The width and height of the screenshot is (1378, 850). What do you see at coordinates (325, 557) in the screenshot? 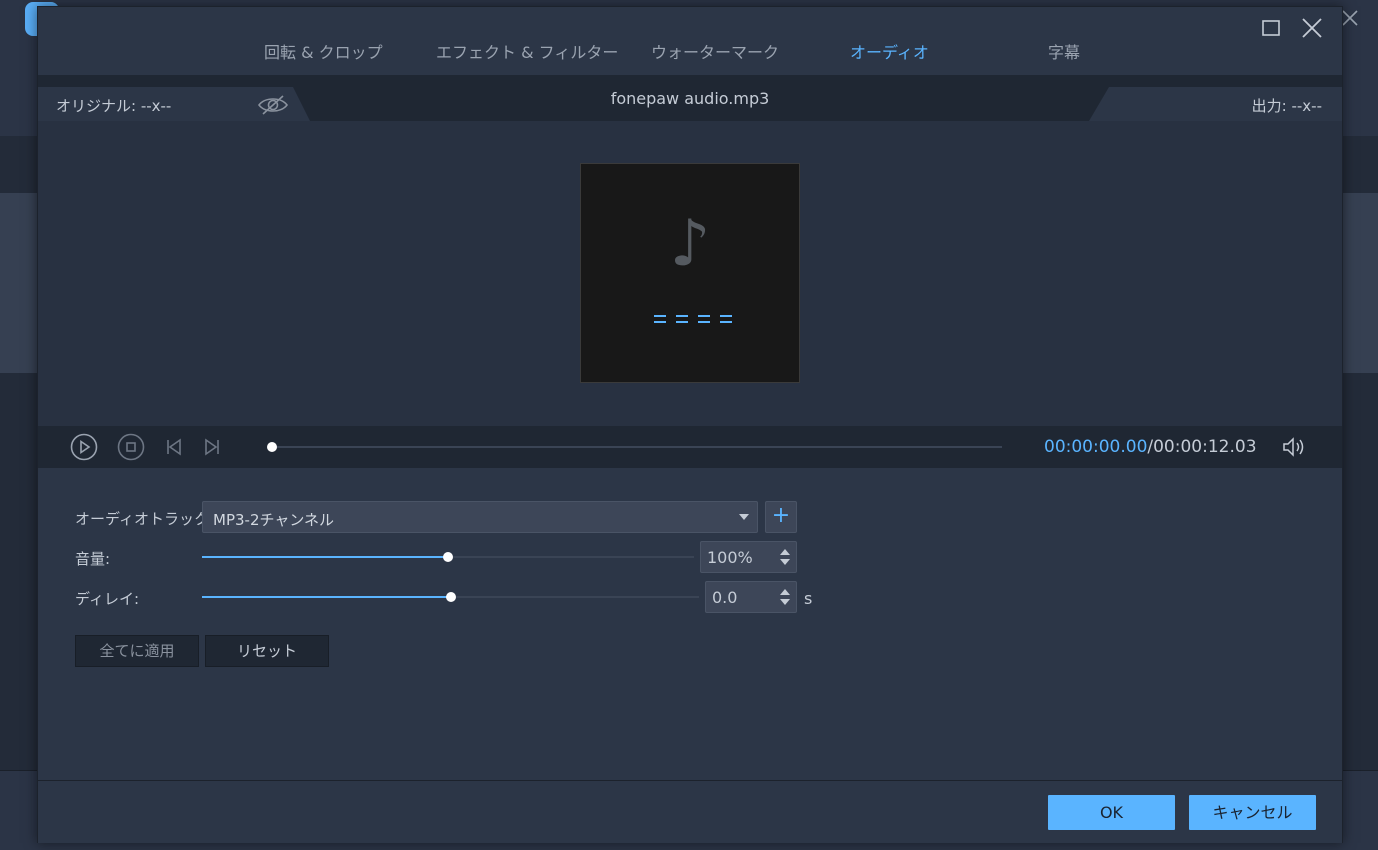
I see `volume-slider-fill` at bounding box center [325, 557].